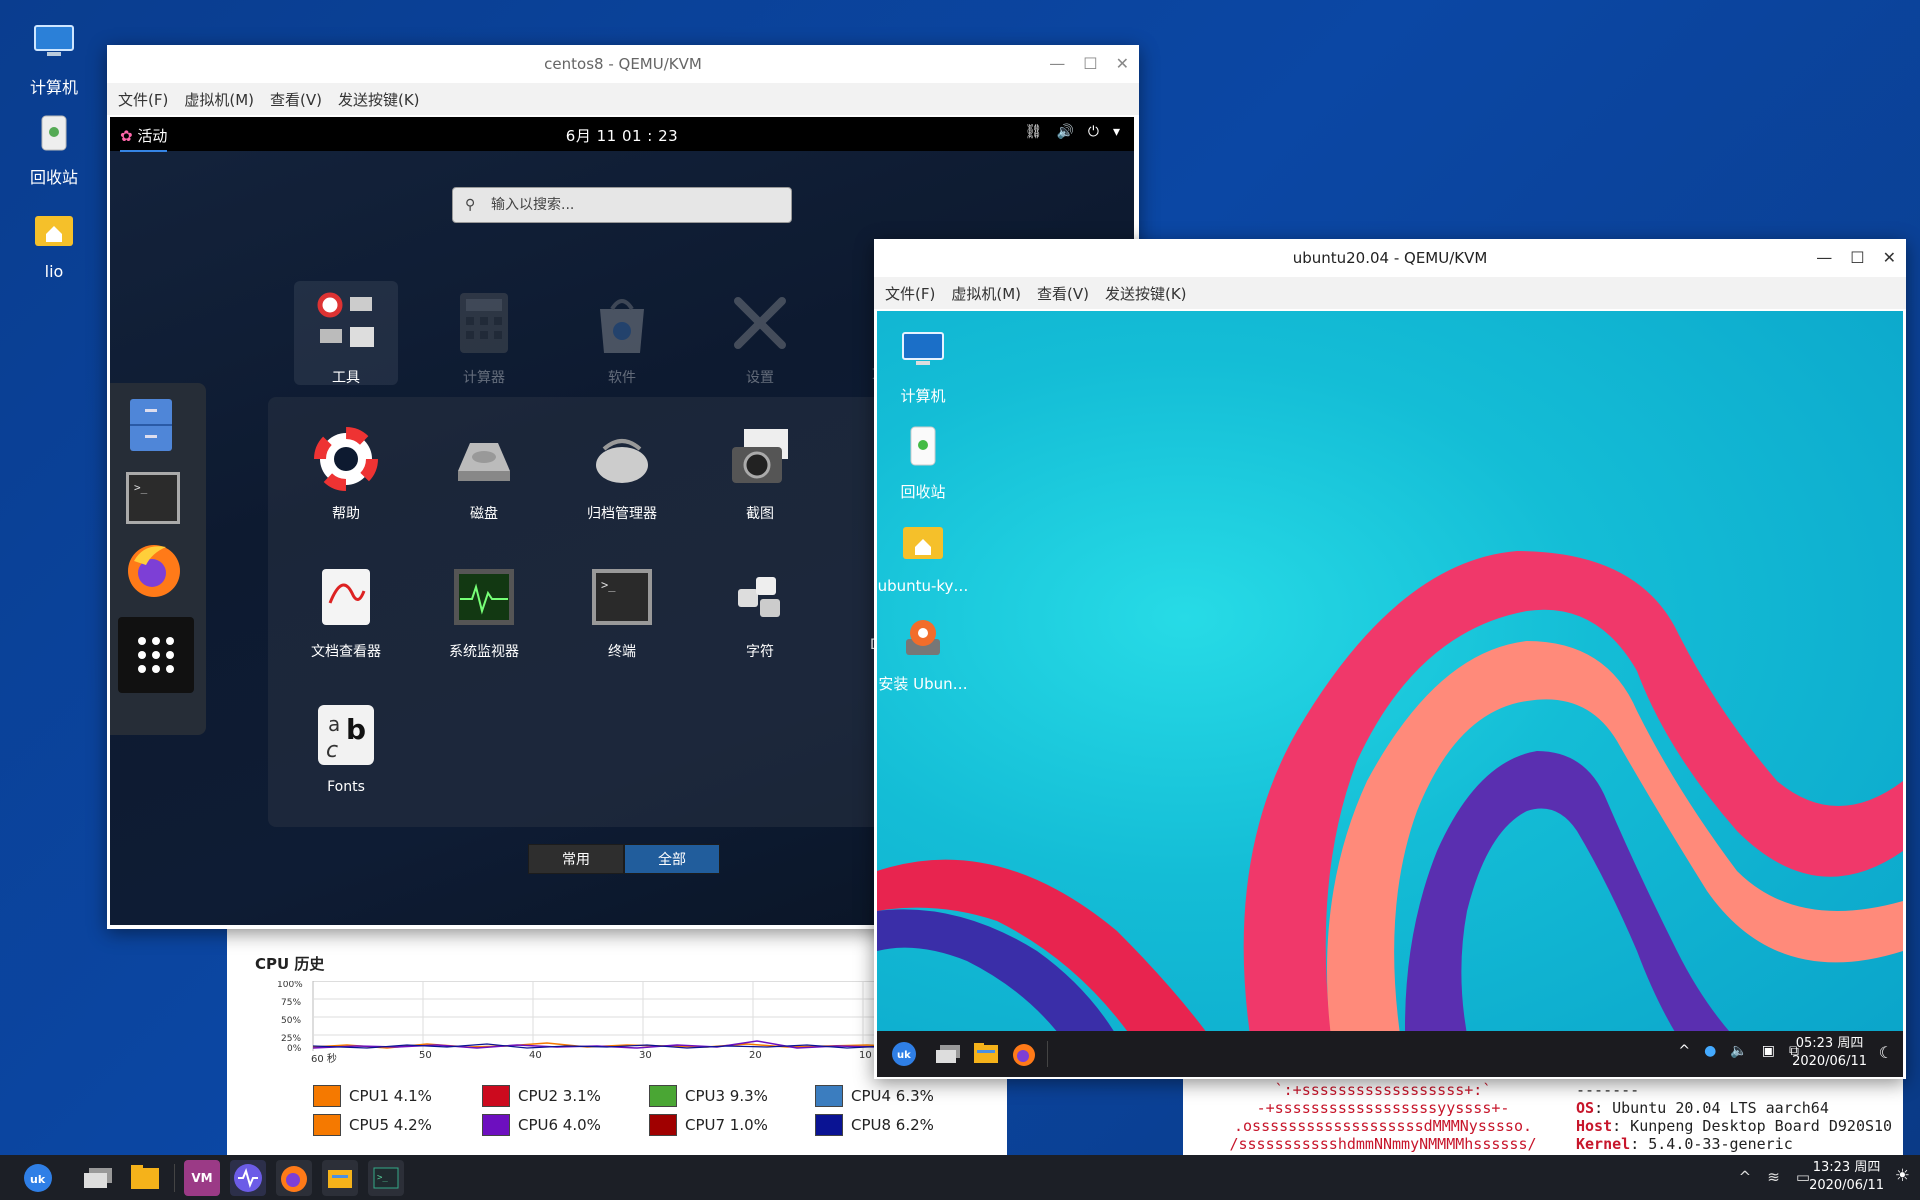 The image size is (1920, 1200). Describe the element at coordinates (1734, 1126) in the screenshot. I see `terminal-info-host: Host: Kunpeng Desktop Board D920S10` at that location.